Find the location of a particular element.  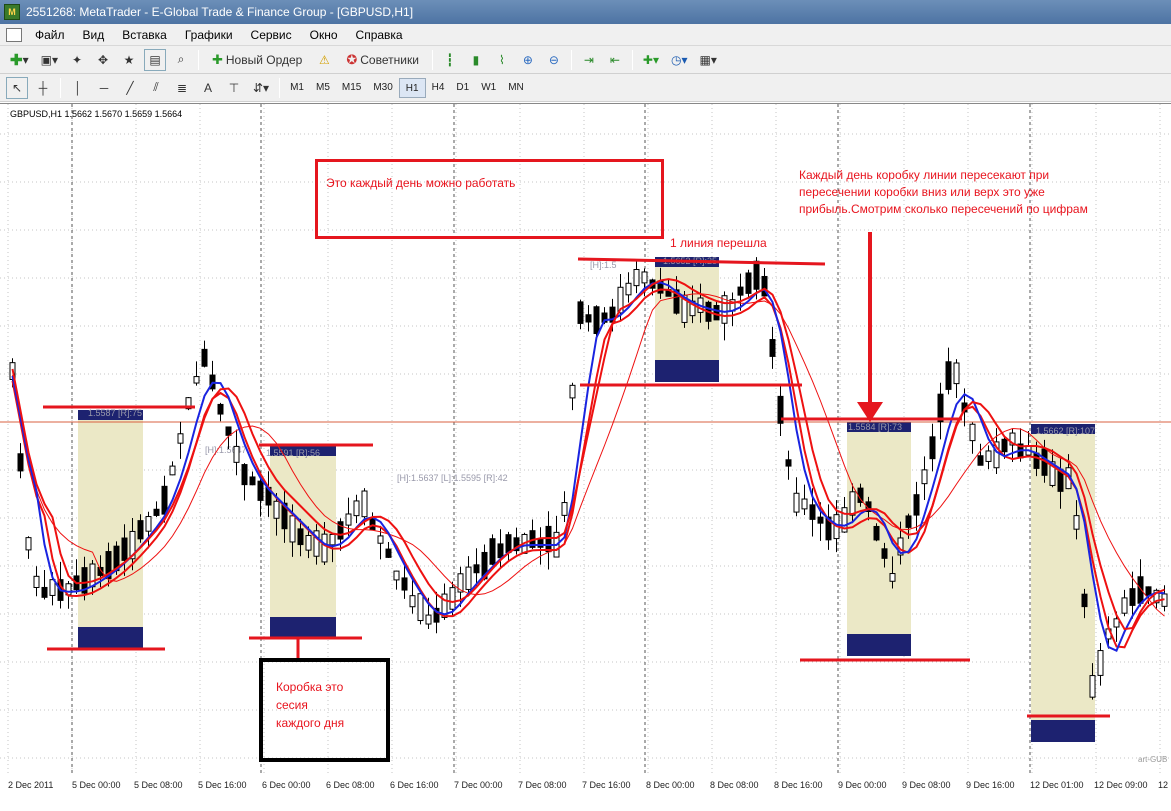

data-window-icon: ✥ is located at coordinates (103, 60).